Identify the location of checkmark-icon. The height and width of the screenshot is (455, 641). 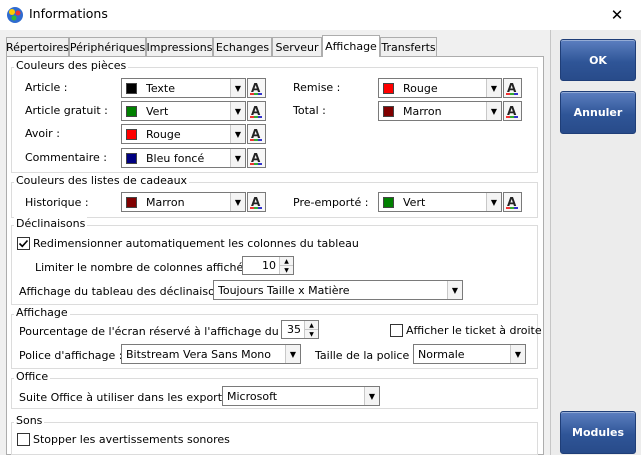
(23, 243).